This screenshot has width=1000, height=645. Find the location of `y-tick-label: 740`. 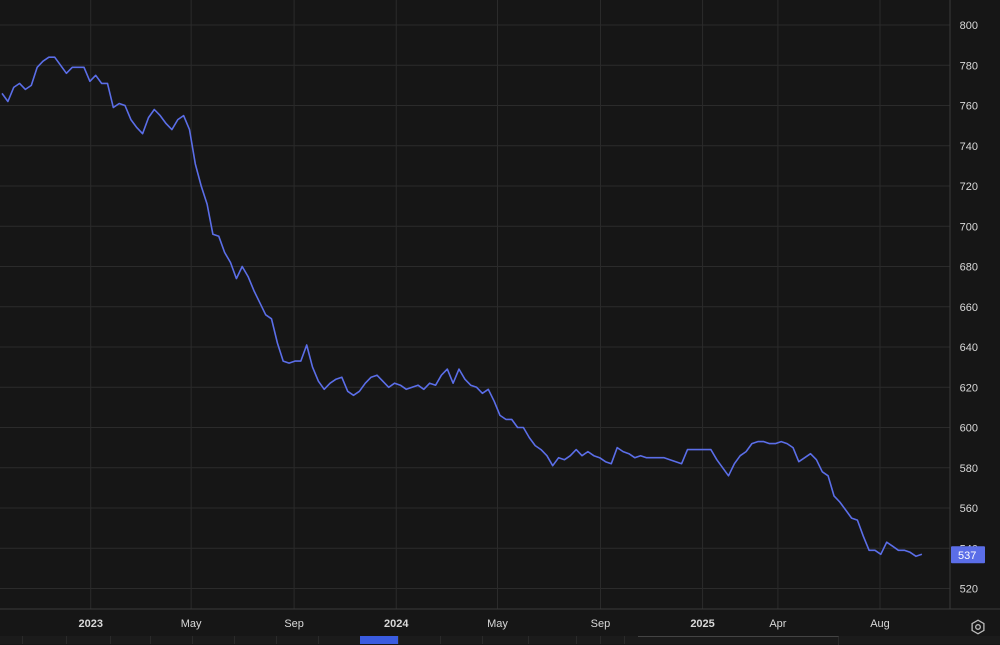

y-tick-label: 740 is located at coordinates (969, 147).